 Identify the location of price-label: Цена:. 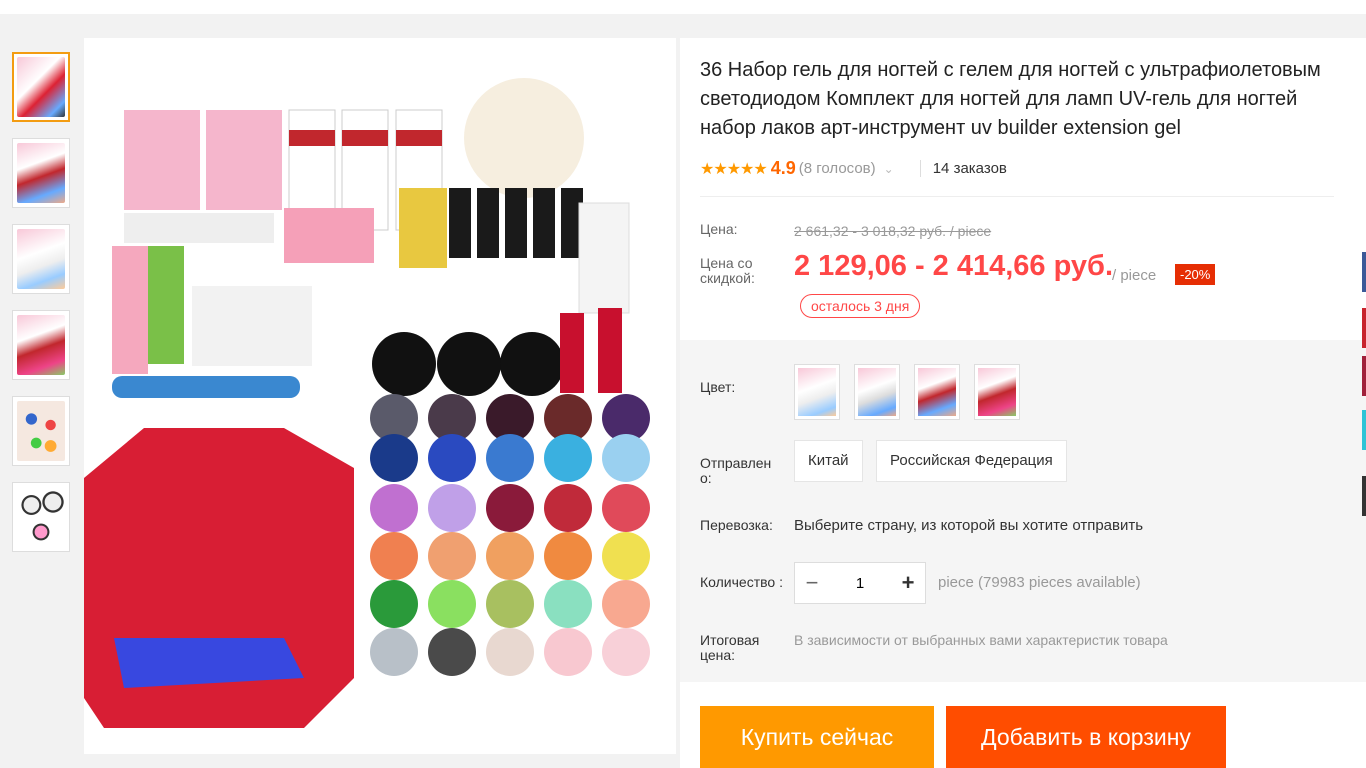
(719, 229).